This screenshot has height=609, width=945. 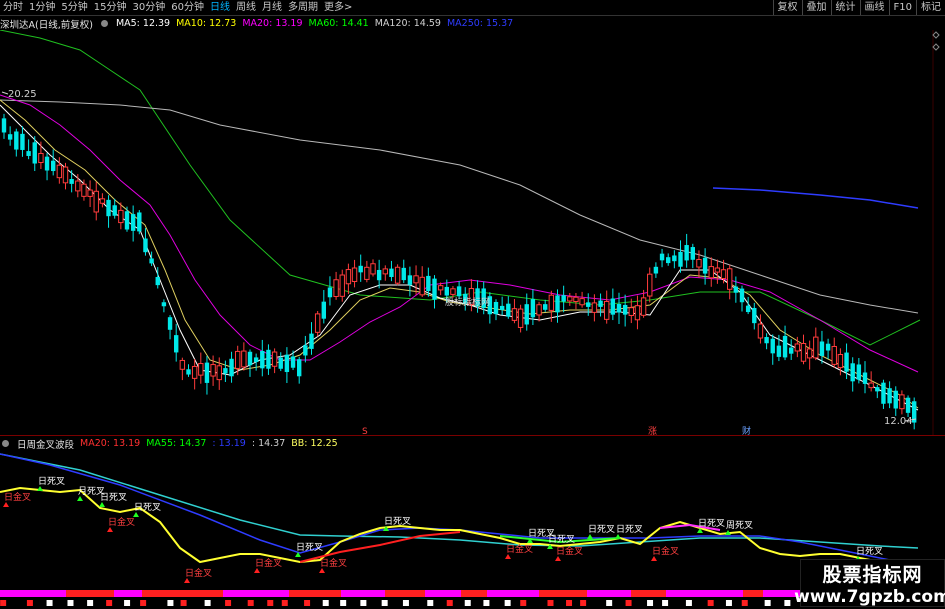 I want to click on signal-label-3: 日死叉, so click(x=113, y=497).